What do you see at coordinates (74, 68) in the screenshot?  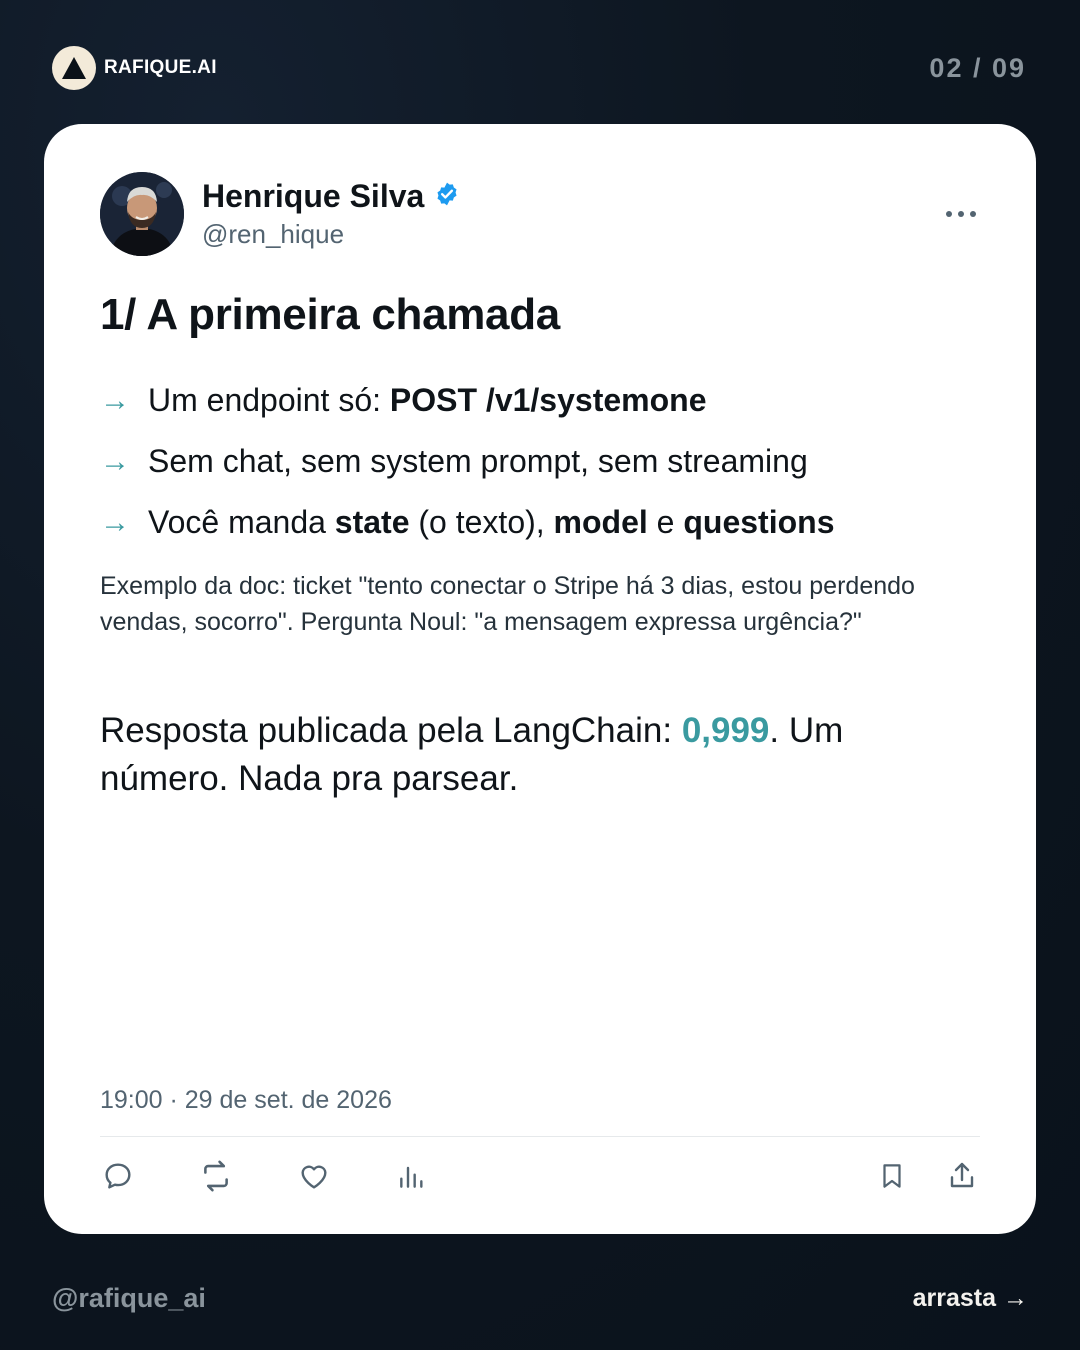 I see `triangle-logo-icon` at bounding box center [74, 68].